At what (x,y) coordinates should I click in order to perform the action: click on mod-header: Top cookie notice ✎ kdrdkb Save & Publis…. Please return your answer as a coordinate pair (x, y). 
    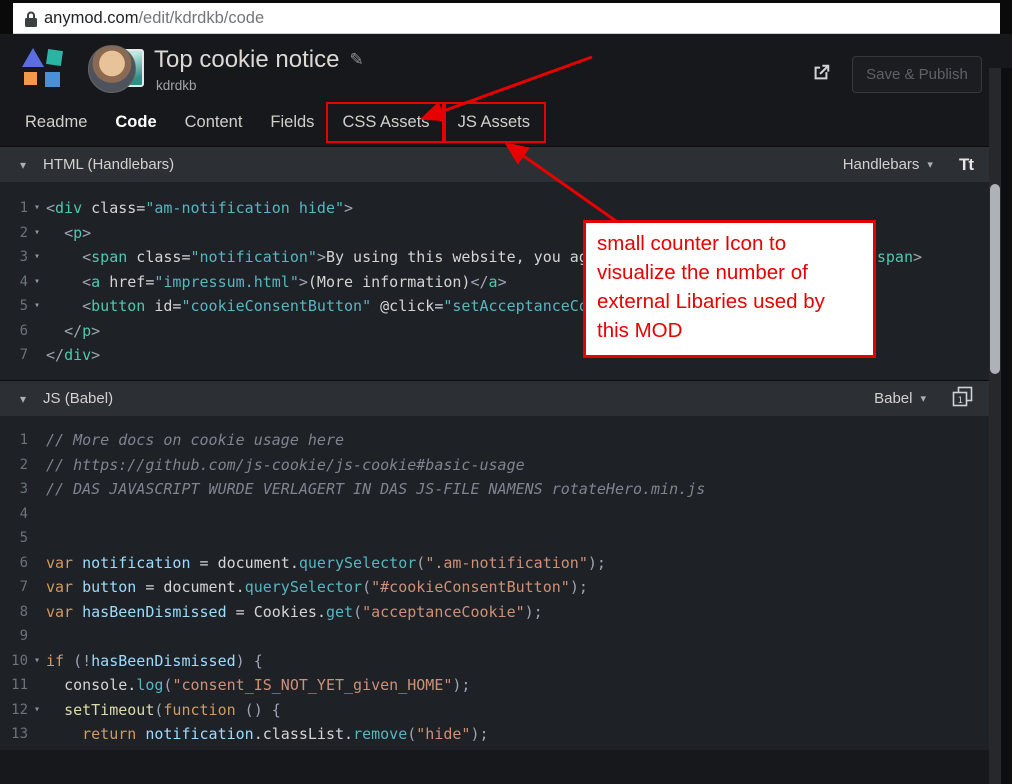
    Looking at the image, I should click on (494, 66).